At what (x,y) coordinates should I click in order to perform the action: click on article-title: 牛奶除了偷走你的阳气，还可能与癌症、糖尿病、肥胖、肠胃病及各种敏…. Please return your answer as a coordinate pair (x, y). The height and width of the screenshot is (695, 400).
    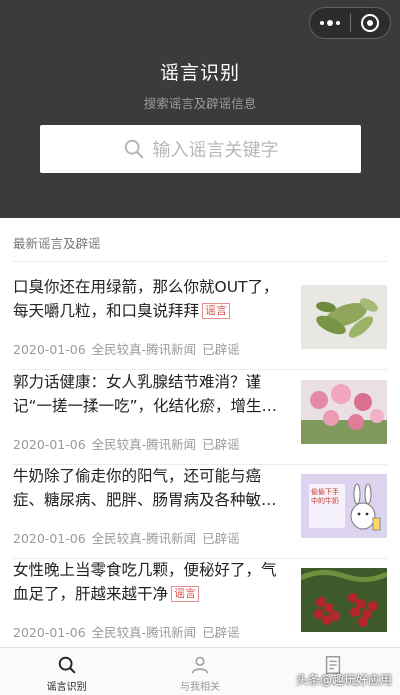
    Looking at the image, I should click on (150, 488).